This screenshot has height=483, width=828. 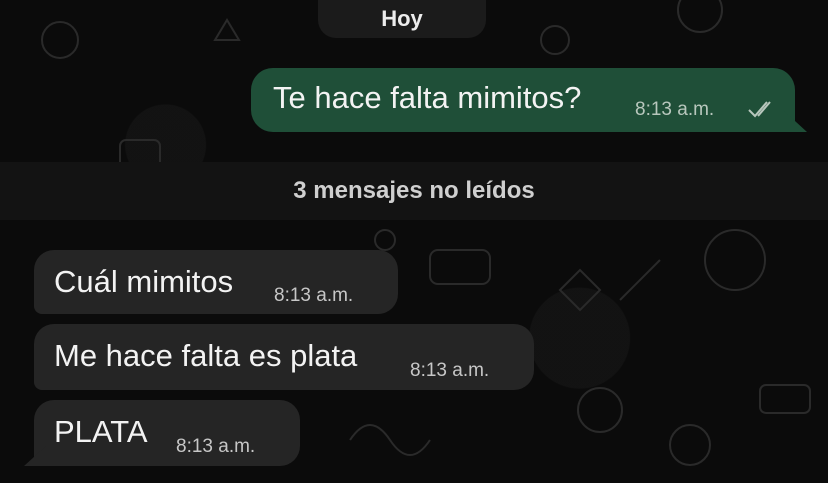 I want to click on message-text: Cuál mimitos, so click(x=144, y=281).